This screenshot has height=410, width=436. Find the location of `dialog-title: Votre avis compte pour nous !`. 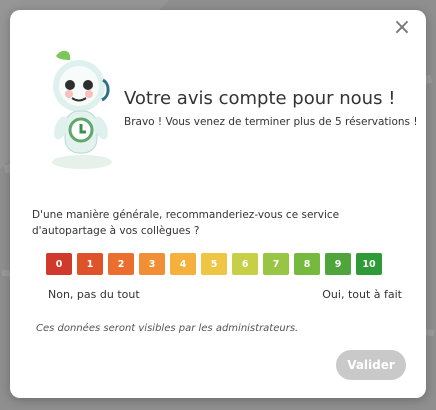

dialog-title: Votre avis compte pour nous ! is located at coordinates (260, 98).